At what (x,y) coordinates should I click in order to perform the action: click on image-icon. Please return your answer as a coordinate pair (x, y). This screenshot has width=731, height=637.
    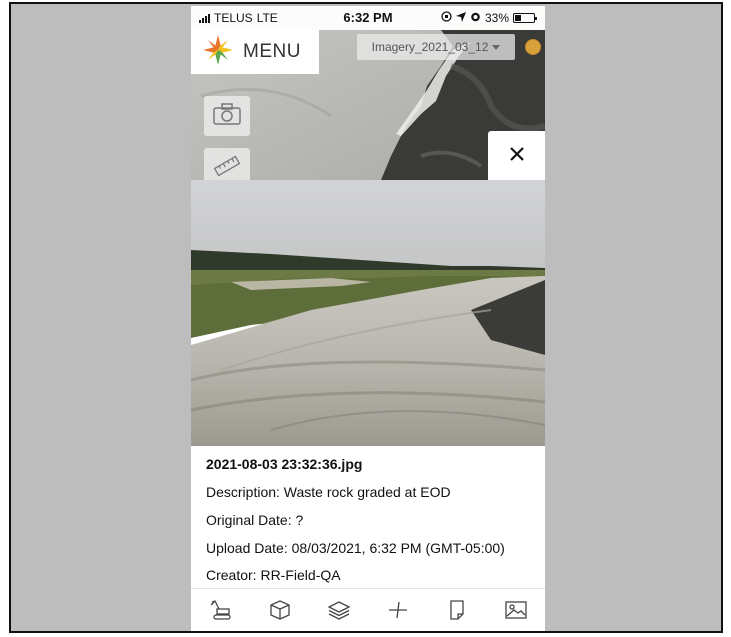
    Looking at the image, I should click on (516, 612).